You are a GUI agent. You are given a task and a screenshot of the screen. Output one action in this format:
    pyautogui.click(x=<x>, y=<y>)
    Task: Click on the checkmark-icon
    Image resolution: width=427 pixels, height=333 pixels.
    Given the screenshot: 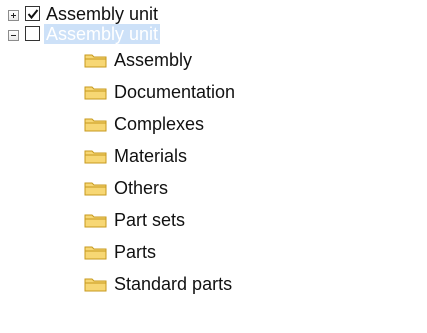 What is the action you would take?
    pyautogui.click(x=33, y=14)
    